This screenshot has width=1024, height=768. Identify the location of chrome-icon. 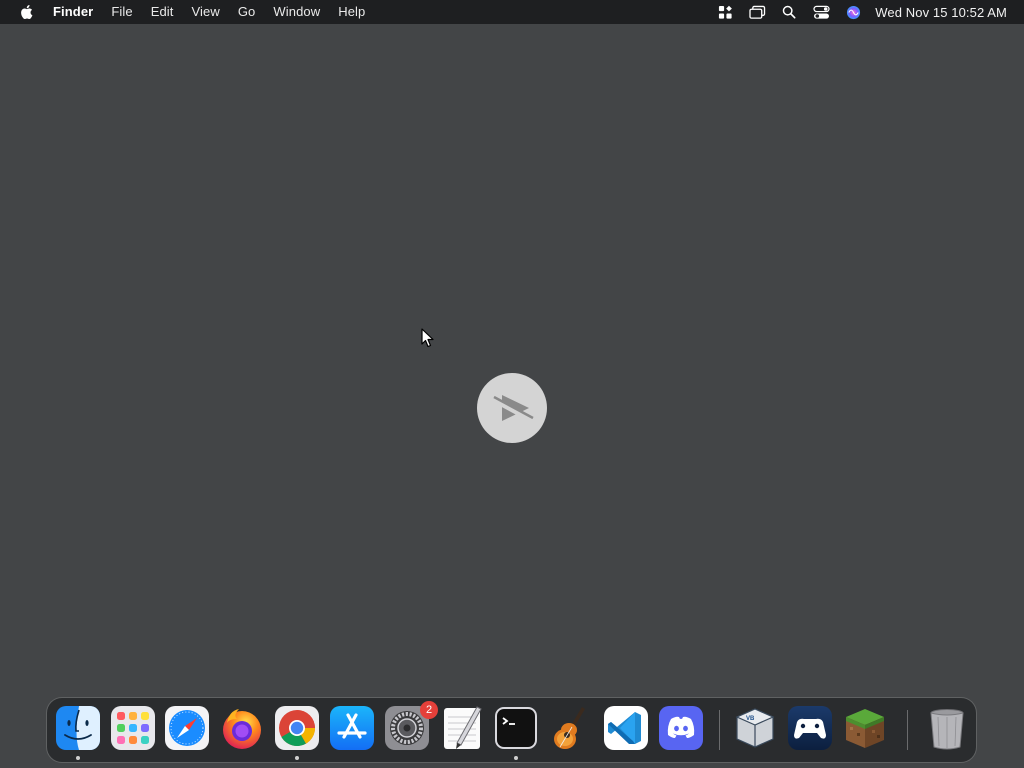
(297, 728).